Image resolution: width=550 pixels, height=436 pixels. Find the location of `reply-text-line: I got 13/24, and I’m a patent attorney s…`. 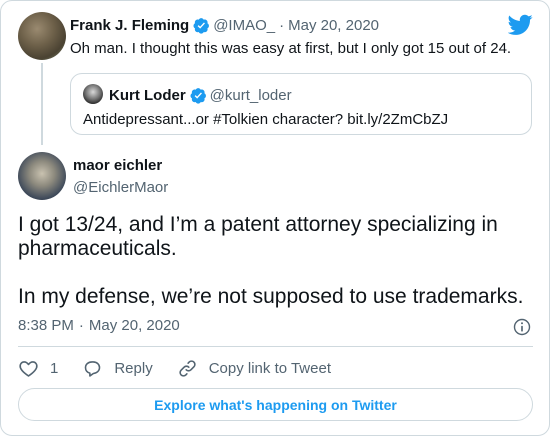

reply-text-line: I got 13/24, and I’m a patent attorney s… is located at coordinates (258, 224).